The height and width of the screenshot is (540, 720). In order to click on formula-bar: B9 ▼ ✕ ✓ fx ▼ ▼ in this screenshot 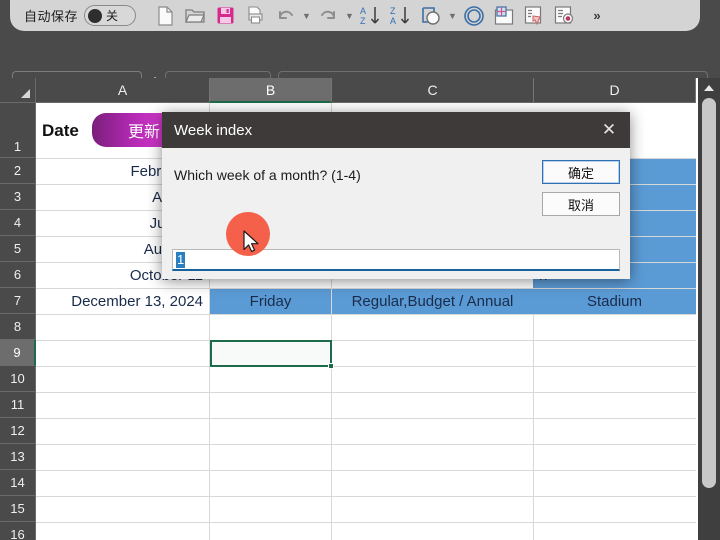, I will do `click(360, 66)`.